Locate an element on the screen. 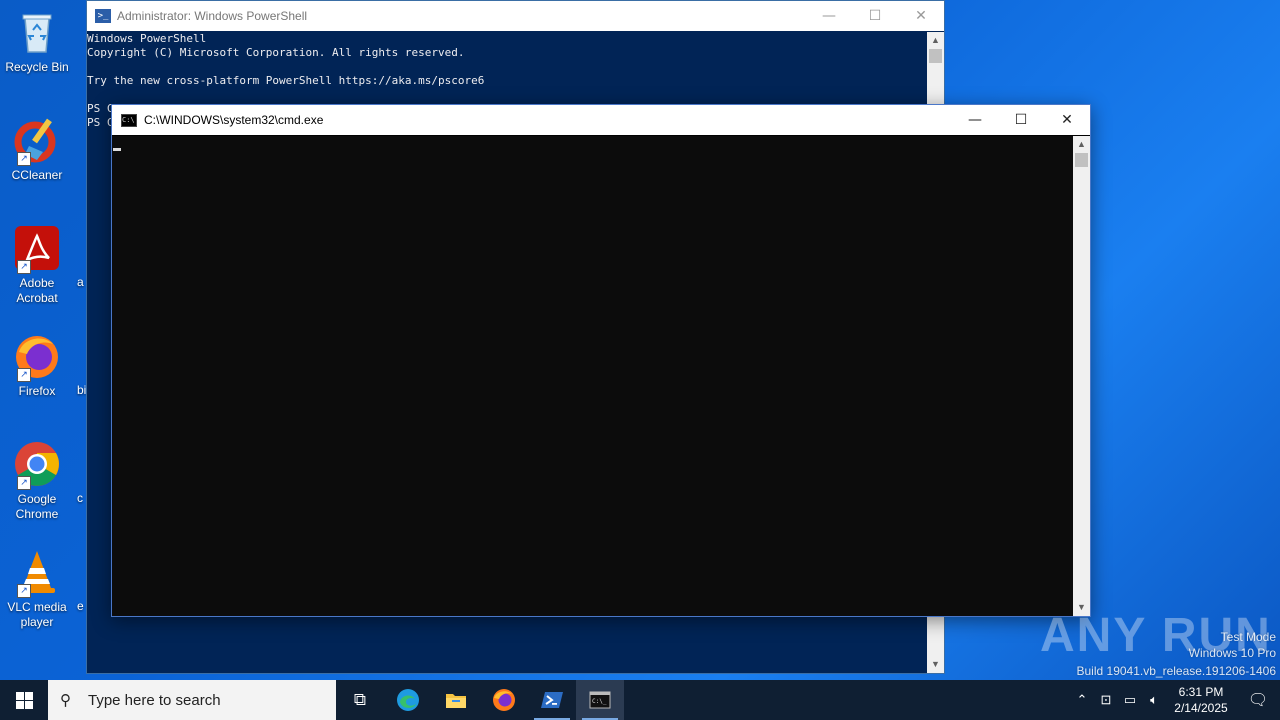  windows-logo-icon is located at coordinates (24, 700).